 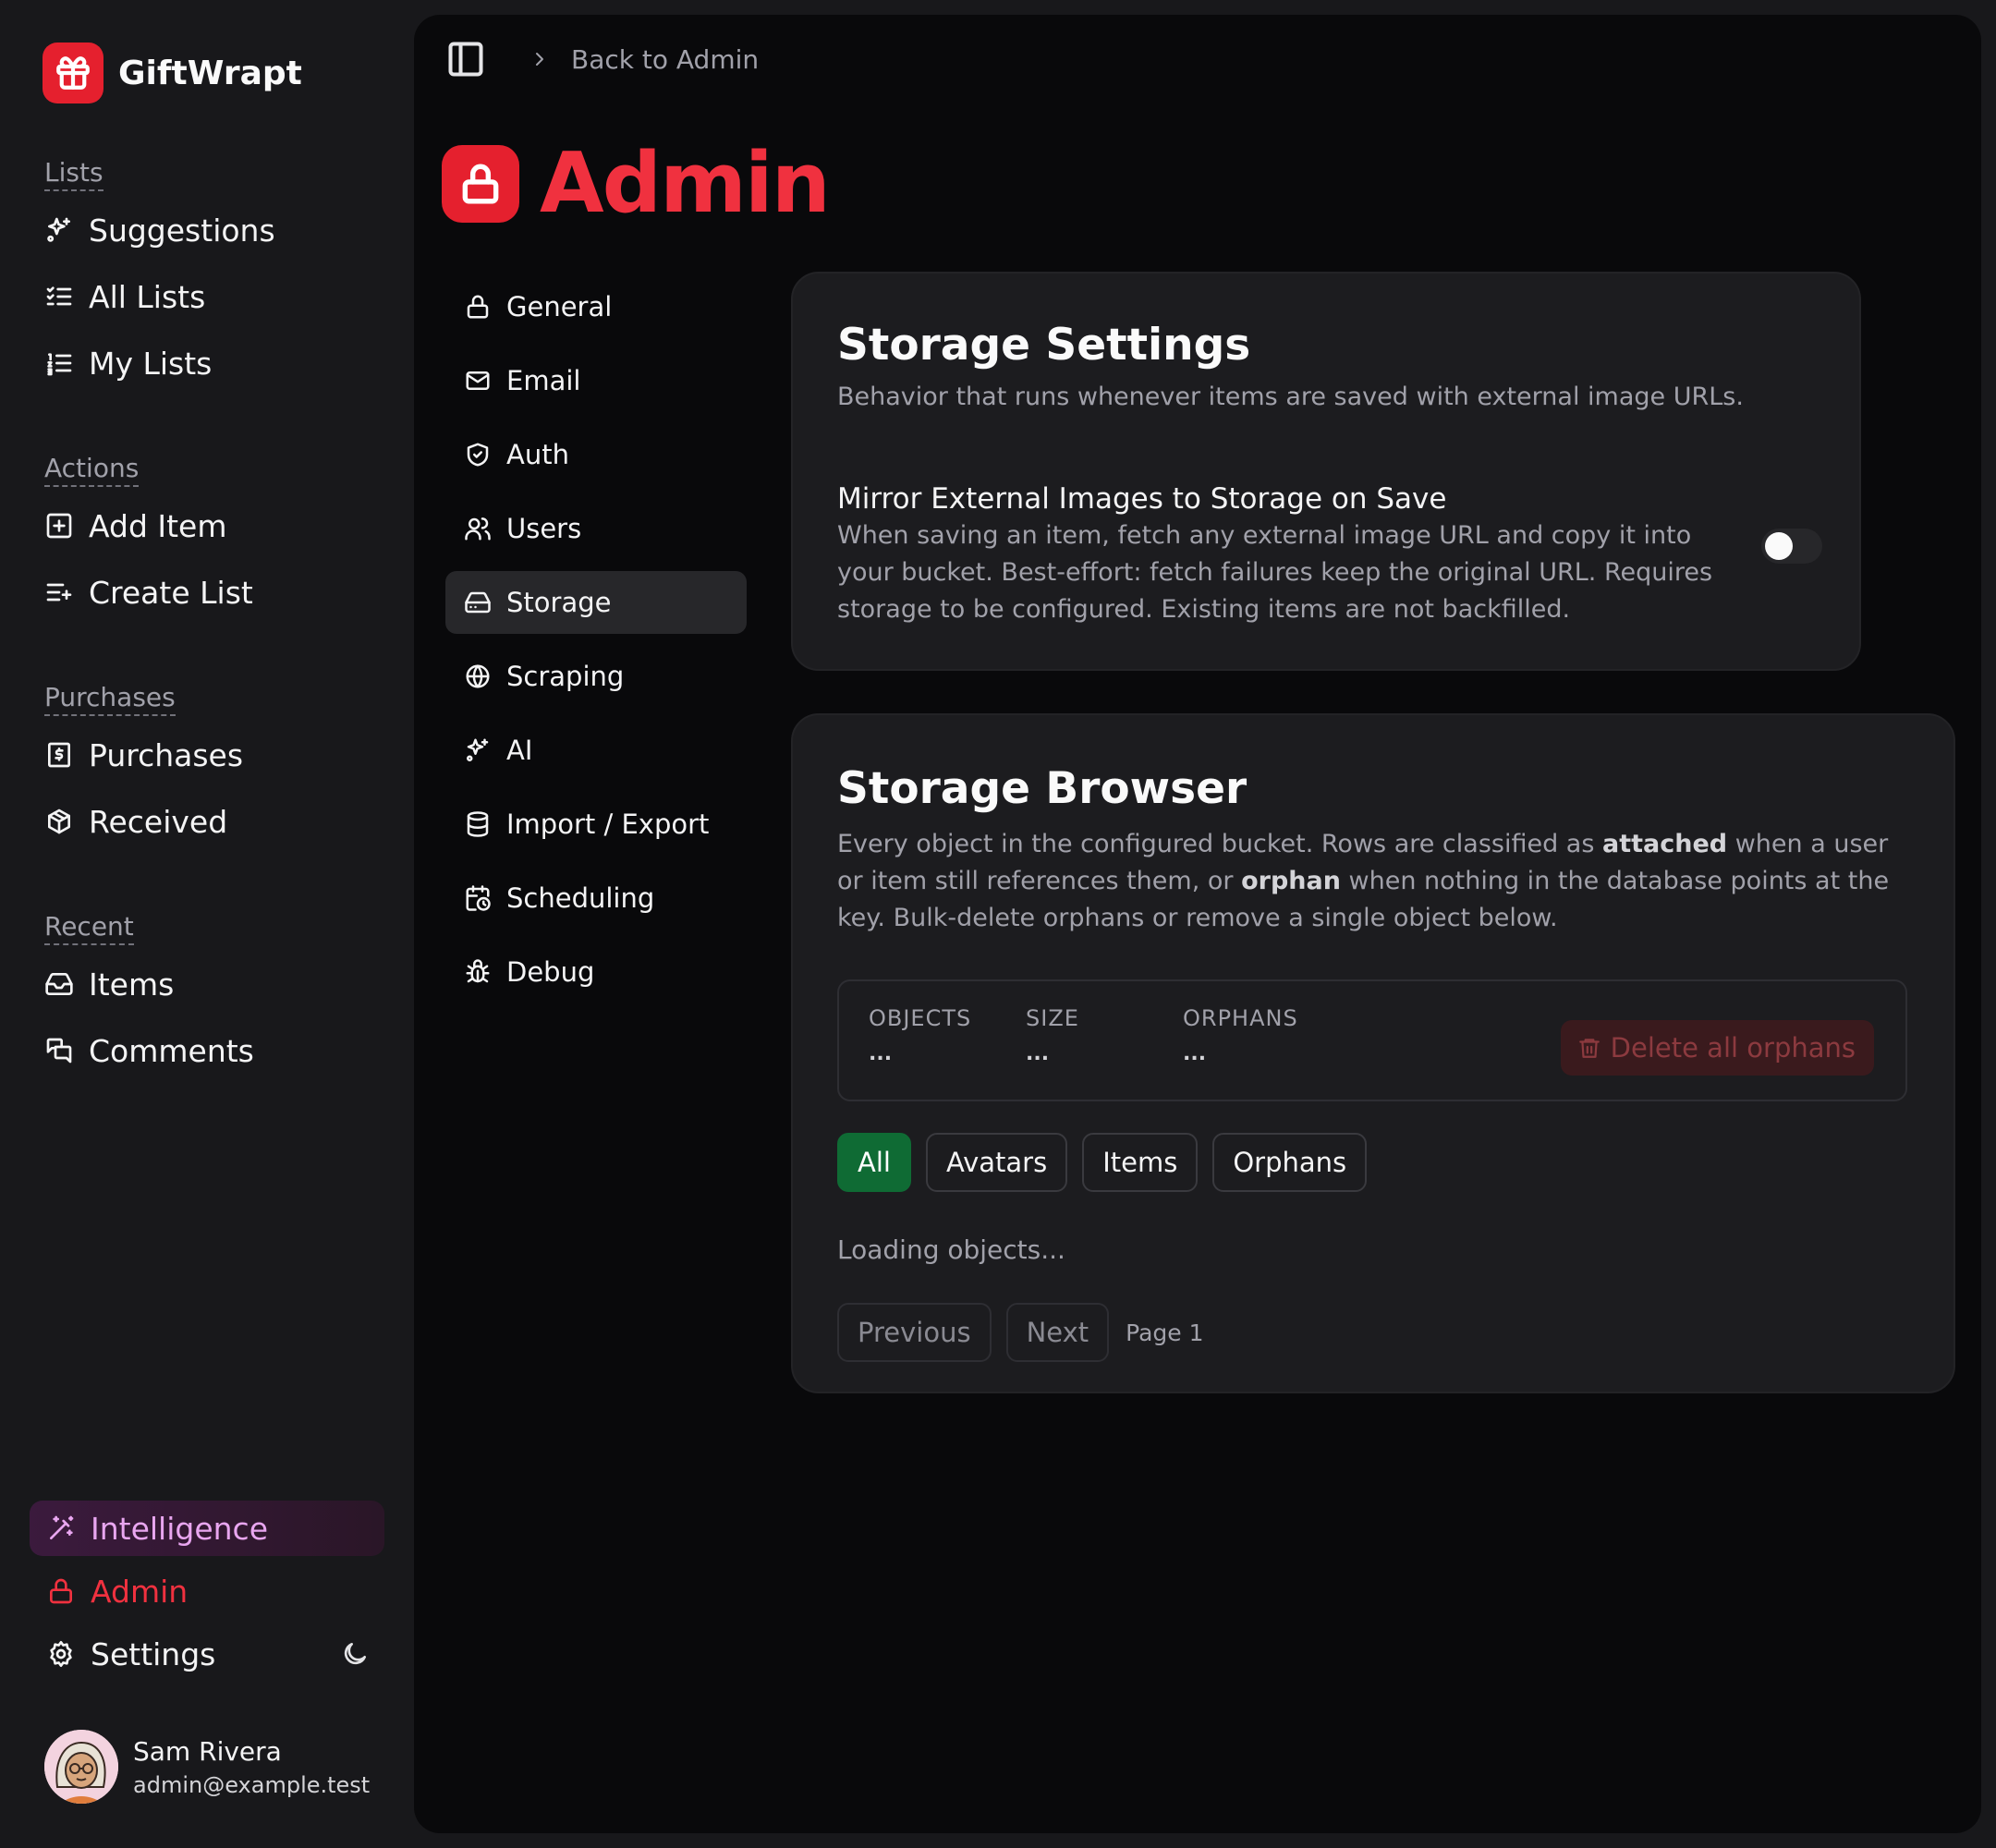 I want to click on sidebar-toggle-icon, so click(x=465, y=59).